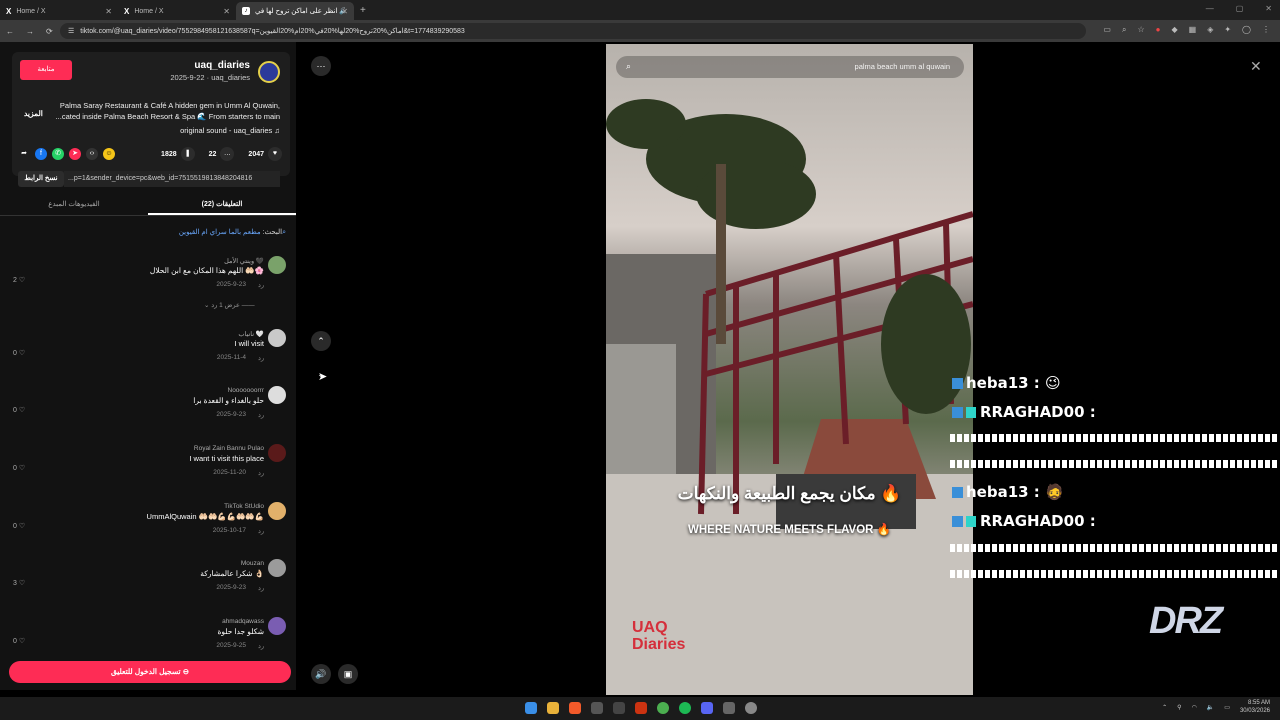  What do you see at coordinates (751, 708) in the screenshot?
I see `obs-icon` at bounding box center [751, 708].